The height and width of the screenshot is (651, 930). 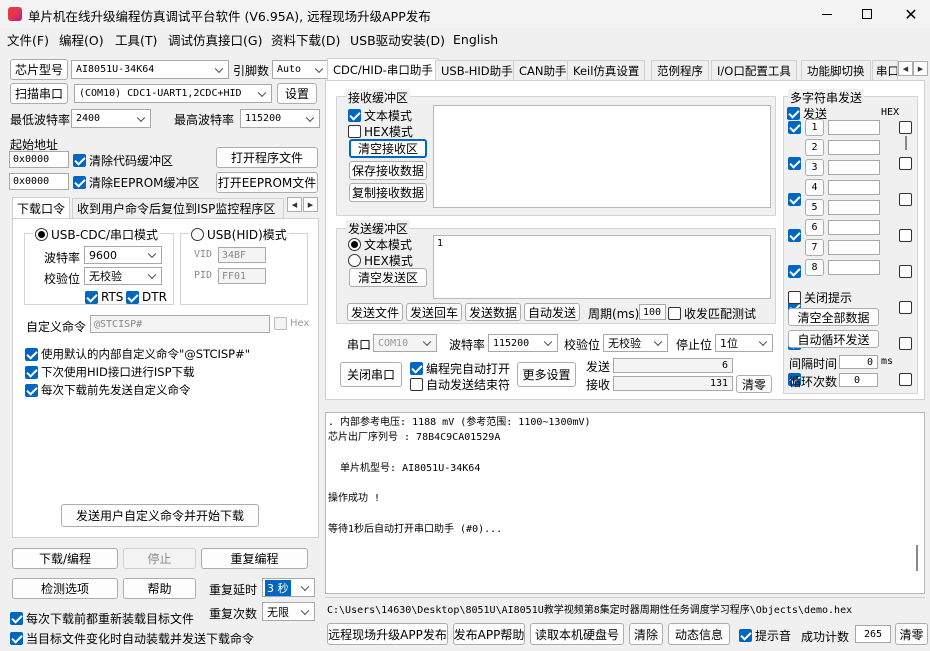 What do you see at coordinates (814, 207) in the screenshot?
I see `row-send-button: 5` at bounding box center [814, 207].